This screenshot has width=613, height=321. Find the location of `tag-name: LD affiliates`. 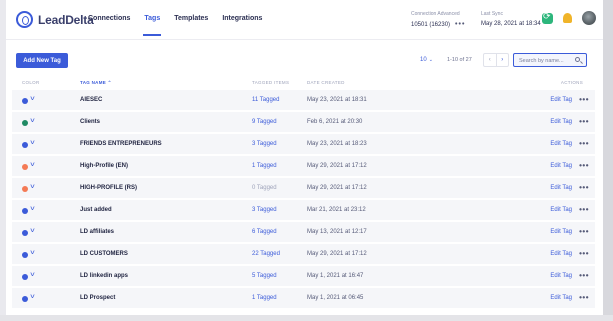

tag-name: LD affiliates is located at coordinates (97, 232).